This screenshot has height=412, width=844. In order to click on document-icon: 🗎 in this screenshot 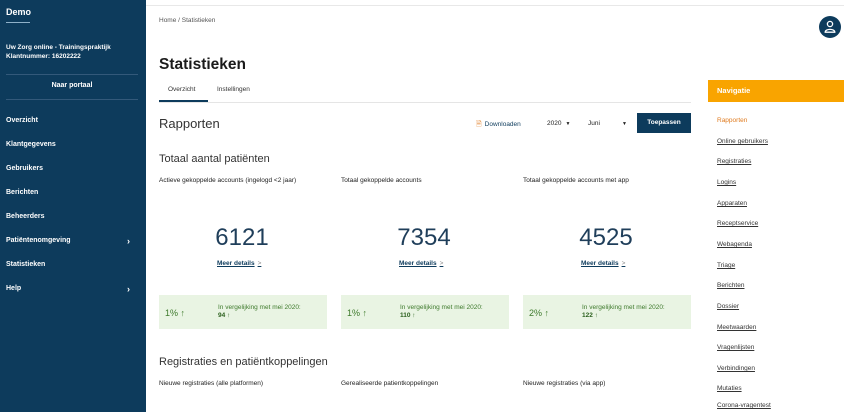, I will do `click(479, 124)`.